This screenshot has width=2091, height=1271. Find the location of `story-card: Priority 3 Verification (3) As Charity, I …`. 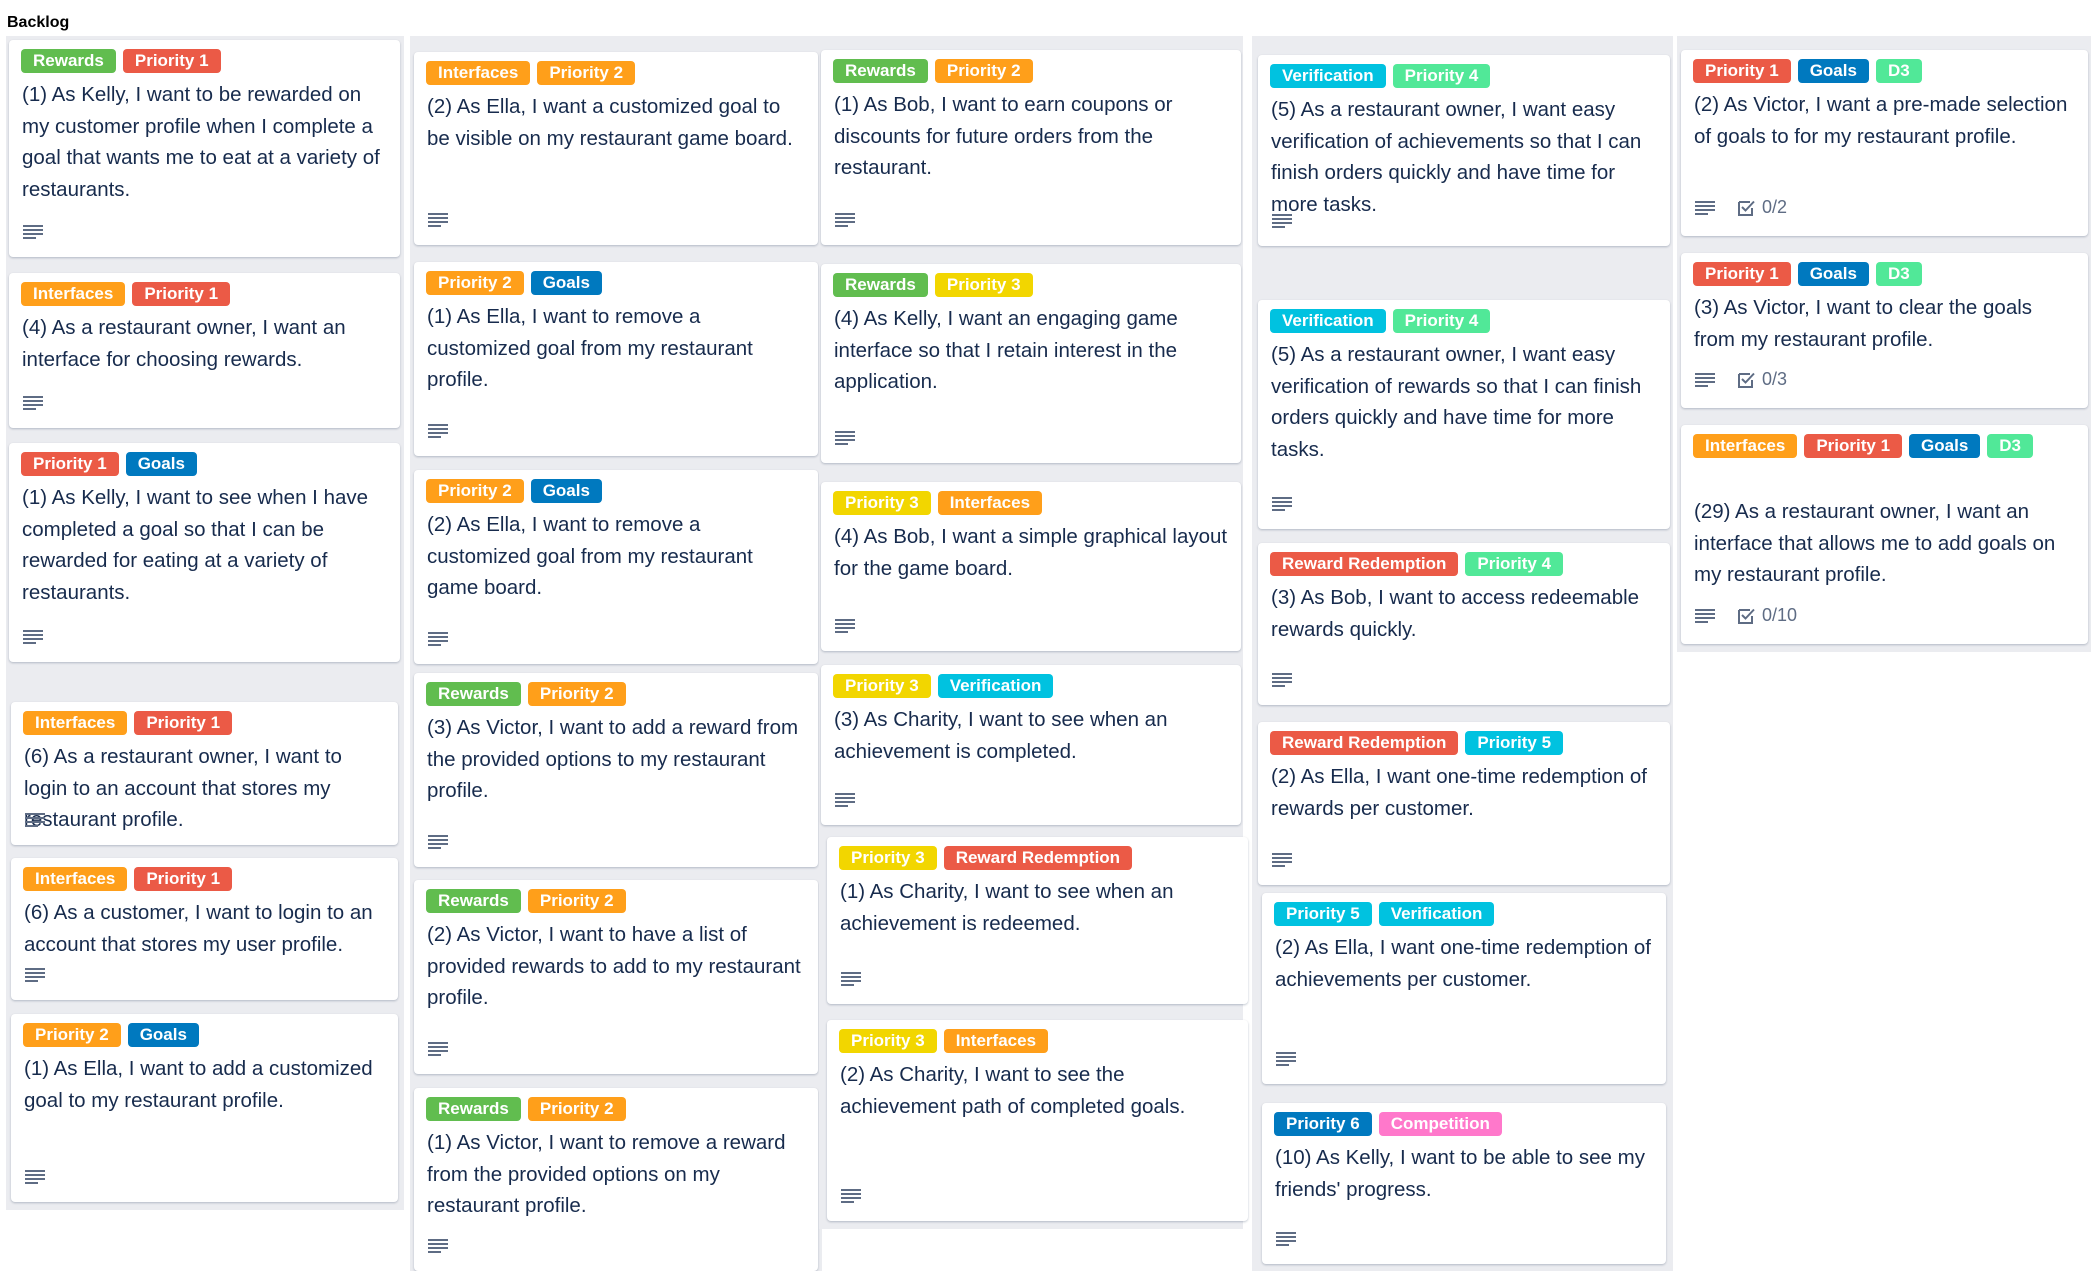

story-card: Priority 3 Verification (3) As Charity, I … is located at coordinates (1031, 745).